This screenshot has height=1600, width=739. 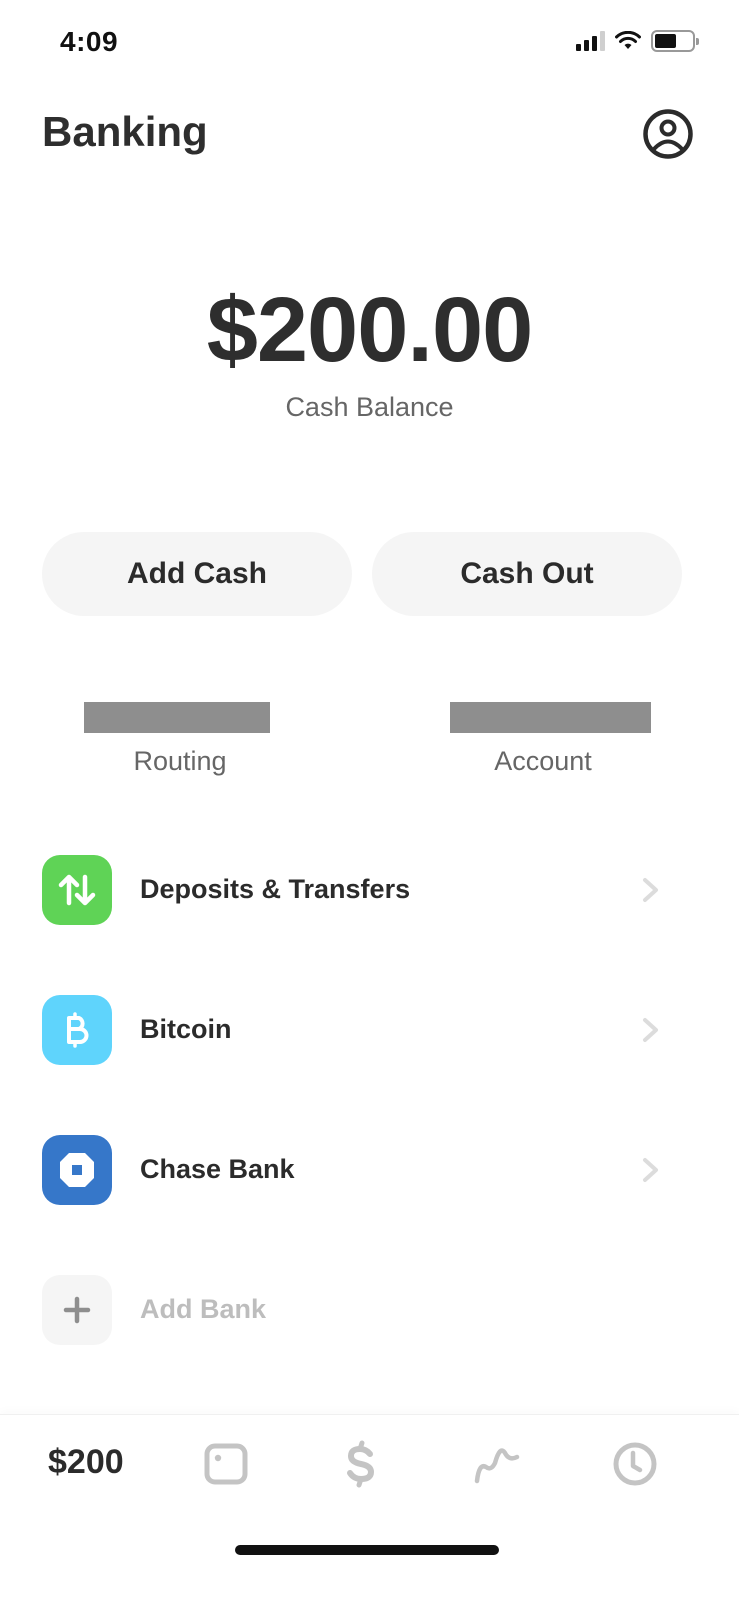 I want to click on home-indicator, so click(x=367, y=1550).